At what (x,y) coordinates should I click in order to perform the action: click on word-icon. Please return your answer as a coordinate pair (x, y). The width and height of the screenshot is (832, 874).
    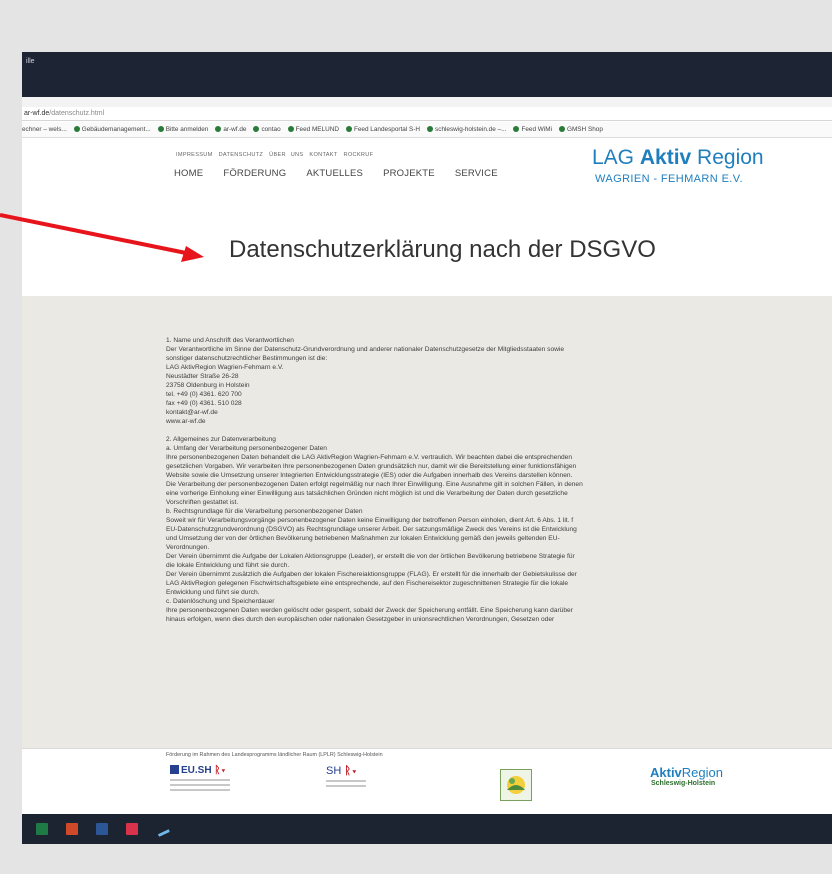
    Looking at the image, I should click on (102, 829).